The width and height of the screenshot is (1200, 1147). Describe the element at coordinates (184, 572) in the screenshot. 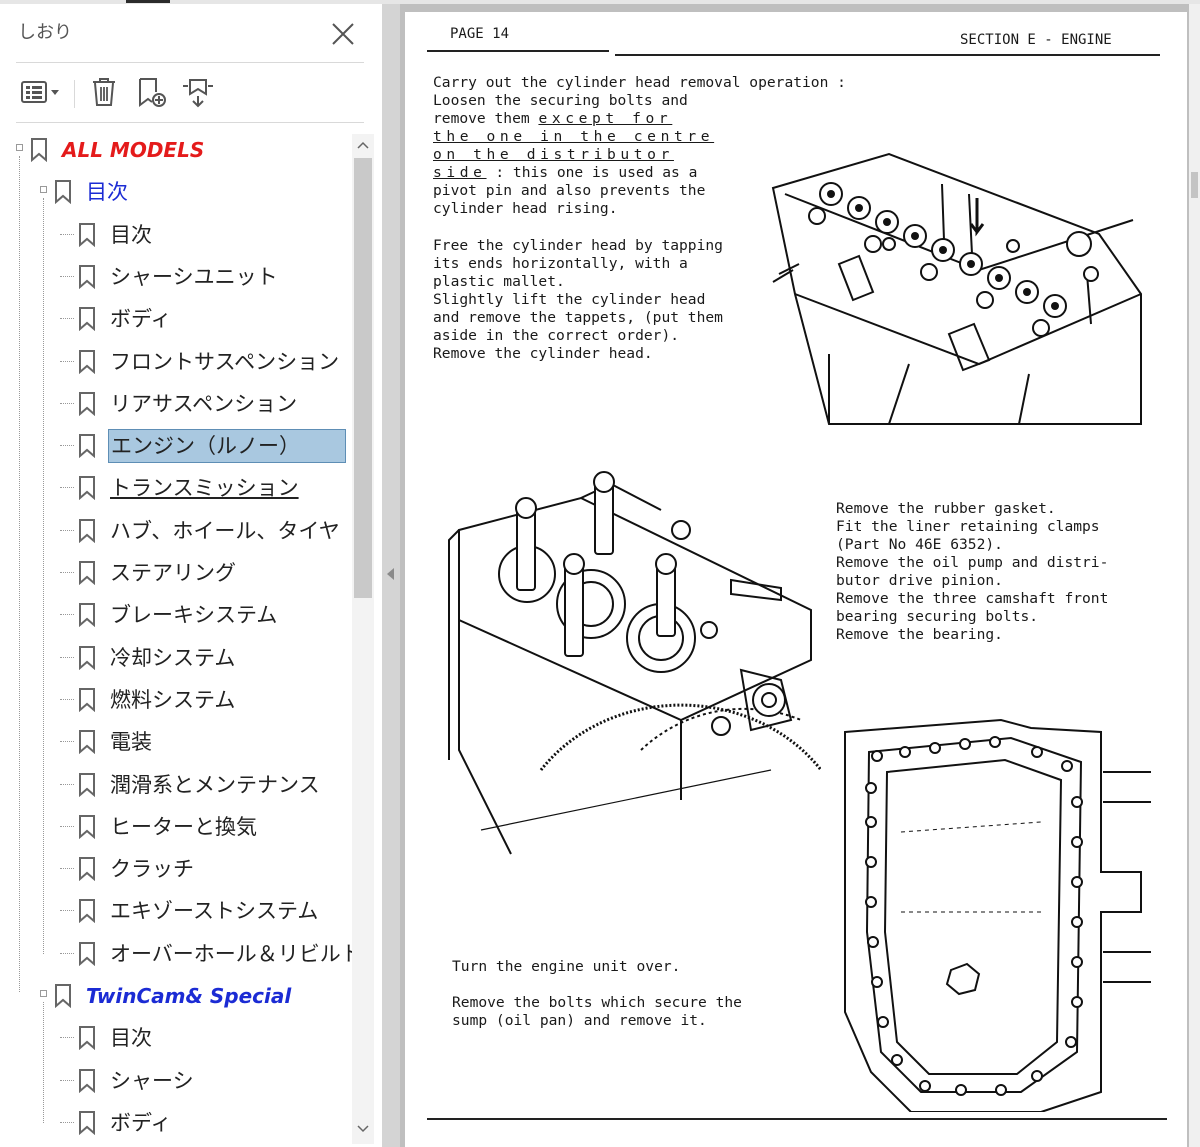

I see `bookmark-item: ステアリング` at that location.